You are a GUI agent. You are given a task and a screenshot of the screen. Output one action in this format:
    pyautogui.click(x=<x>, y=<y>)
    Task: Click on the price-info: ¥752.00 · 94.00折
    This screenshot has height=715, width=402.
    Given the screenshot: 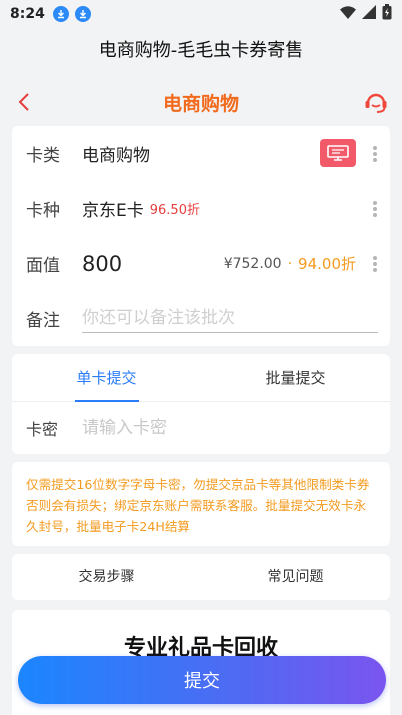 What is the action you would take?
    pyautogui.click(x=290, y=263)
    